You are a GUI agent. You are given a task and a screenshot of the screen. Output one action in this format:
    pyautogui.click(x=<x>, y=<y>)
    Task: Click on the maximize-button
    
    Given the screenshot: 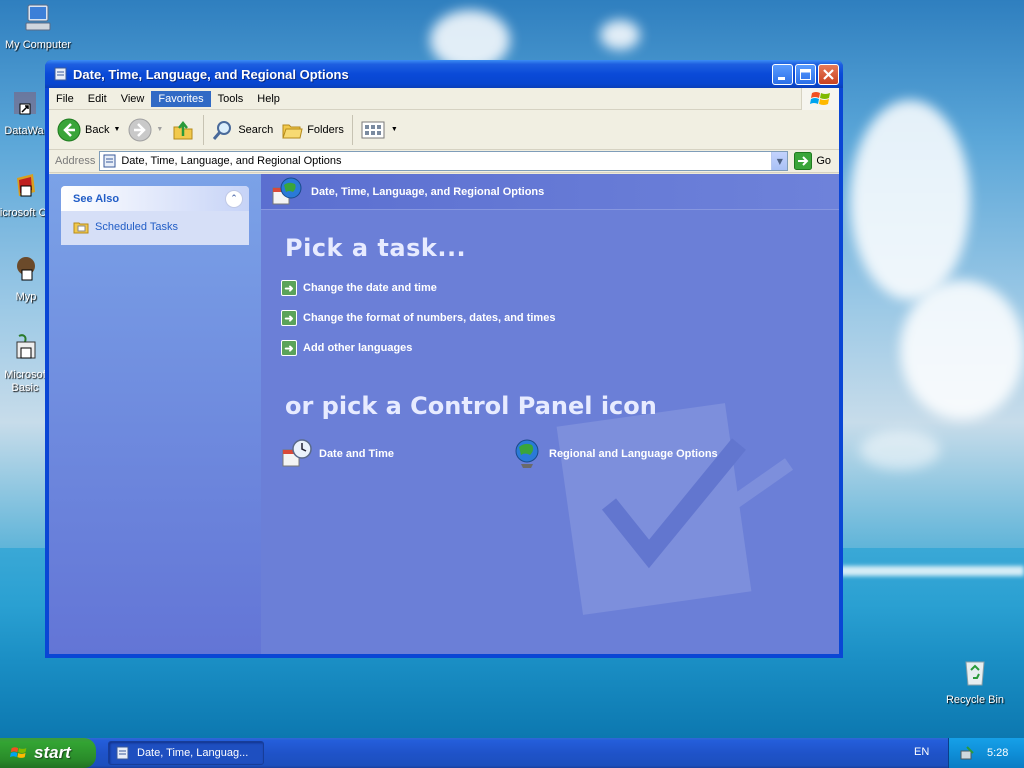 What is the action you would take?
    pyautogui.click(x=805, y=74)
    